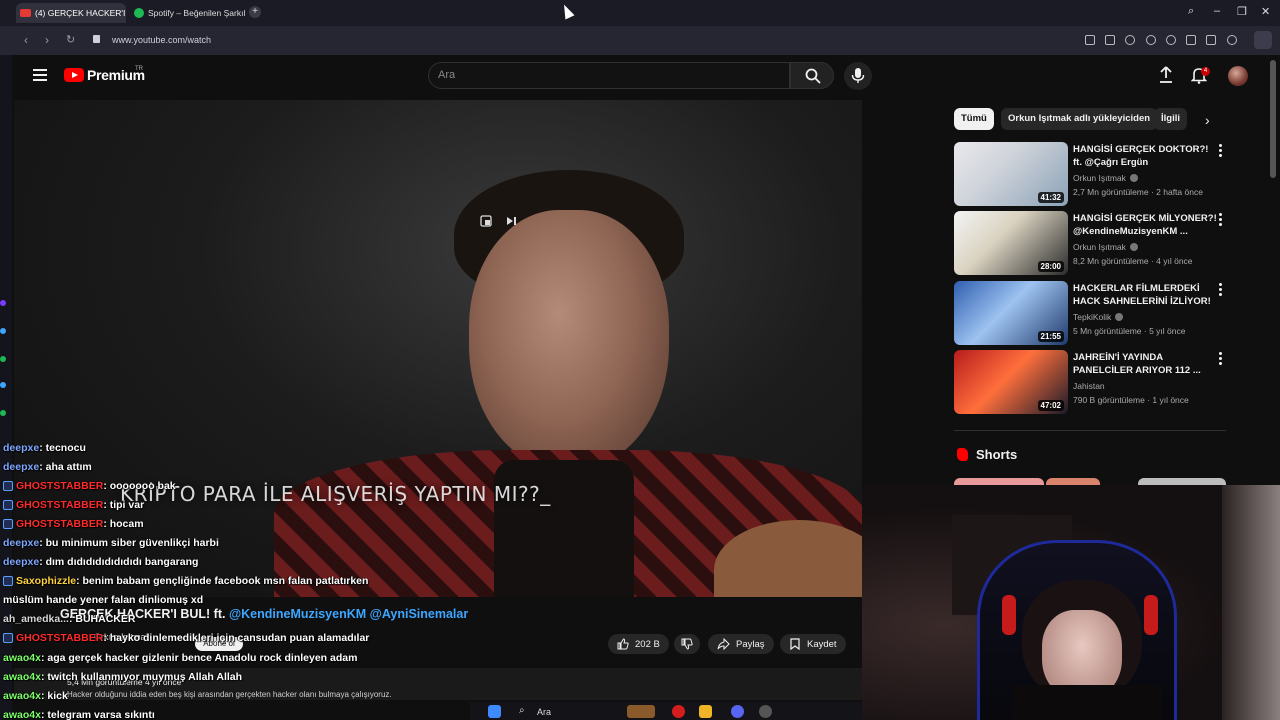  I want to click on share-button: Paylaş, so click(741, 644).